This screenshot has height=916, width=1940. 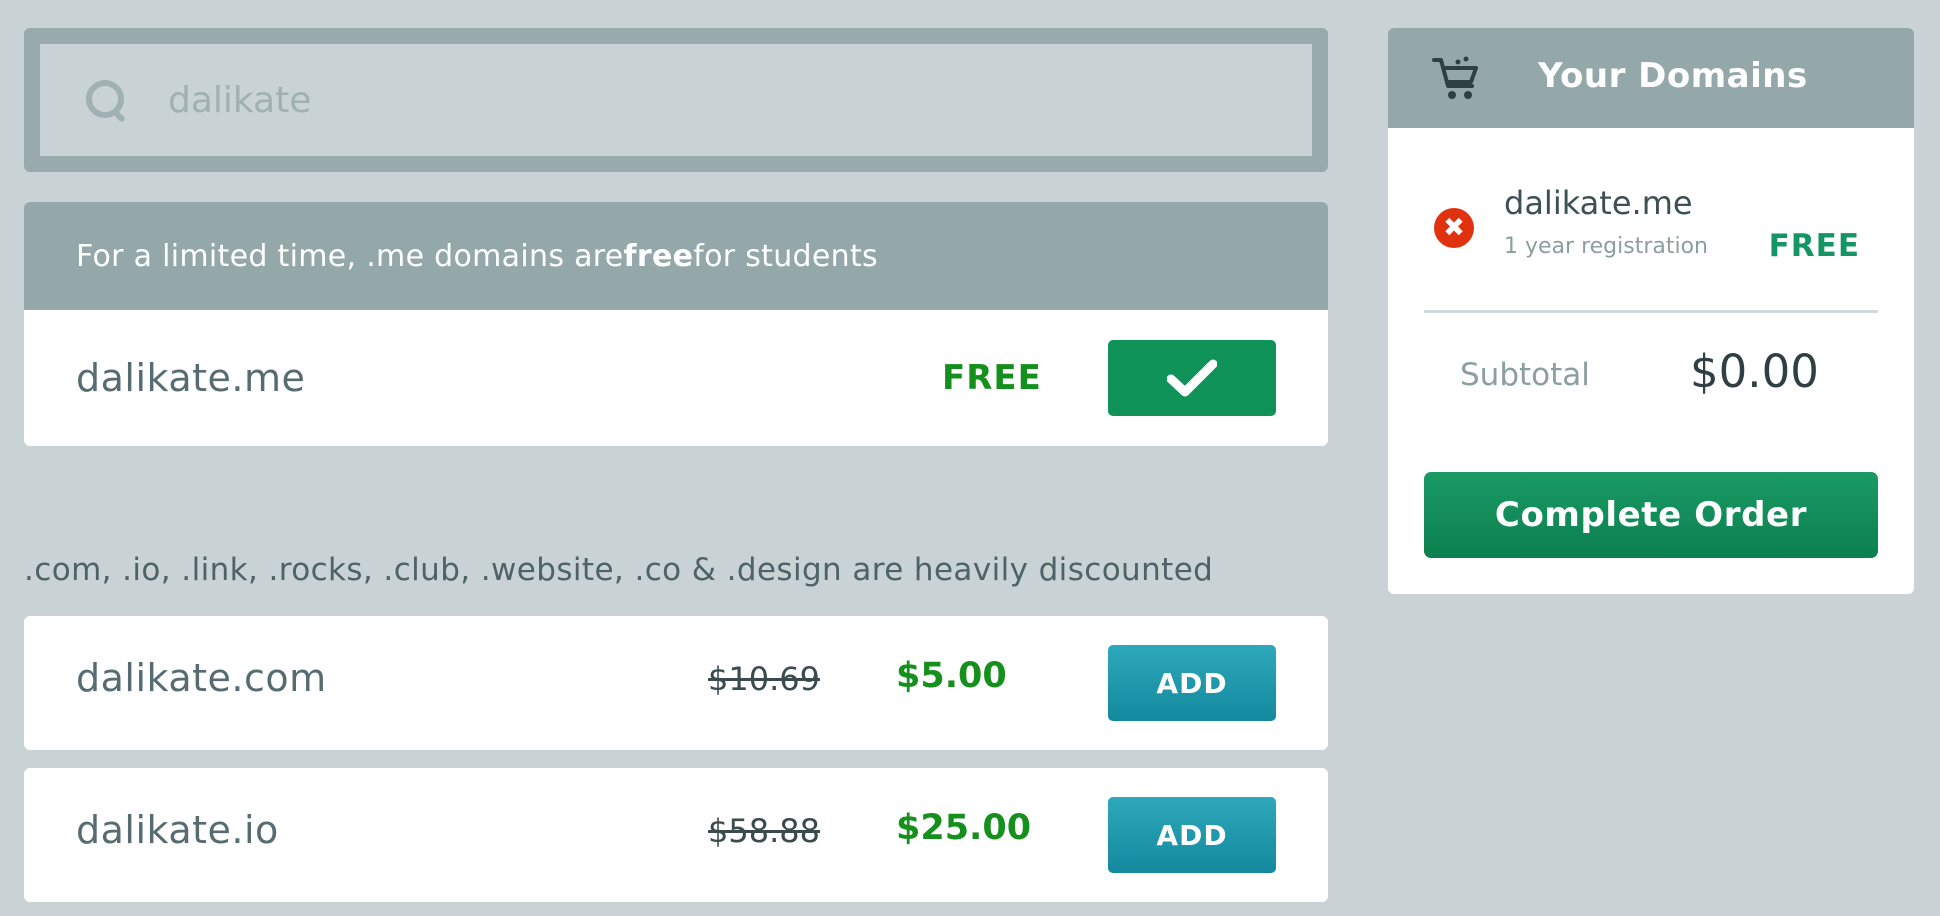 I want to click on promo-domain-name: dalikate.me, so click(x=191, y=378).